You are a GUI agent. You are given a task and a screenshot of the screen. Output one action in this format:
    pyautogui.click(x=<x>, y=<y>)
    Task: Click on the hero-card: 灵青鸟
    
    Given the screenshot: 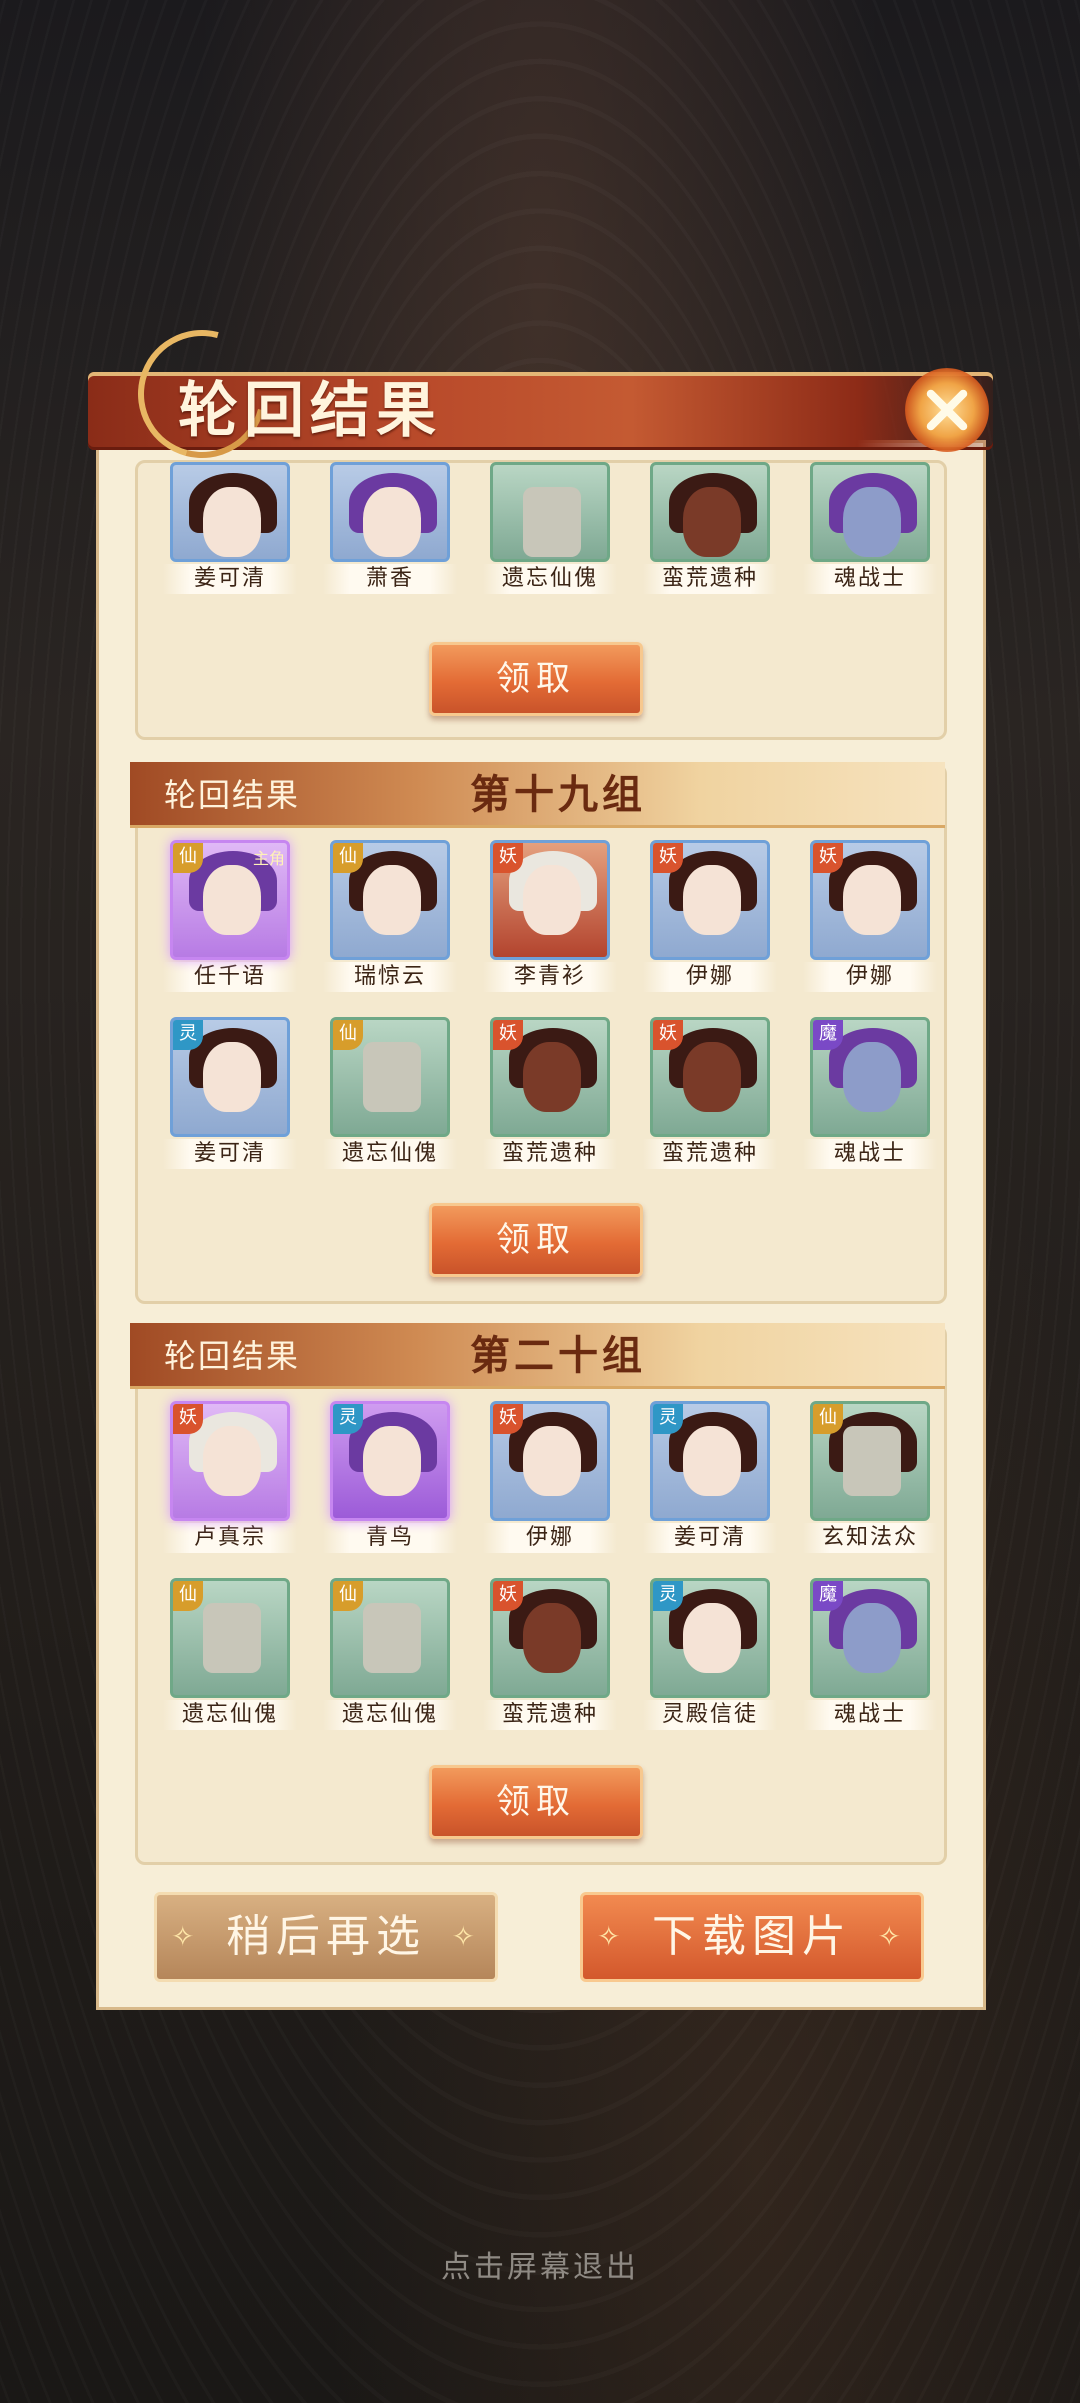 What is the action you would take?
    pyautogui.click(x=390, y=1477)
    